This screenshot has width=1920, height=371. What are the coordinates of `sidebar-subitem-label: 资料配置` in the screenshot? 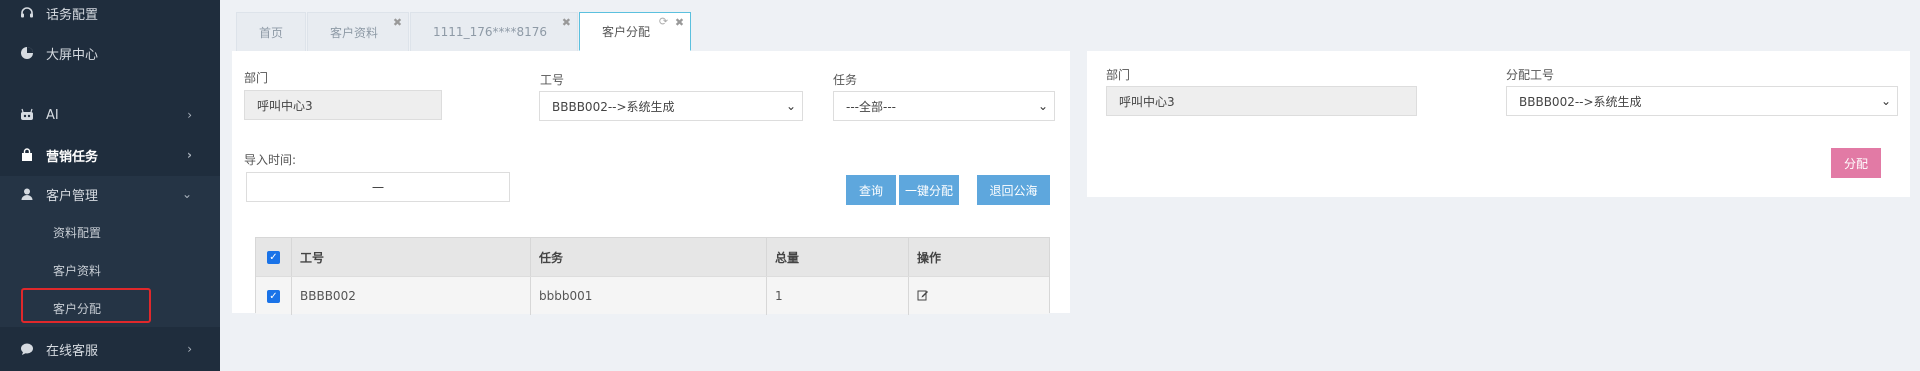 It's located at (77, 232).